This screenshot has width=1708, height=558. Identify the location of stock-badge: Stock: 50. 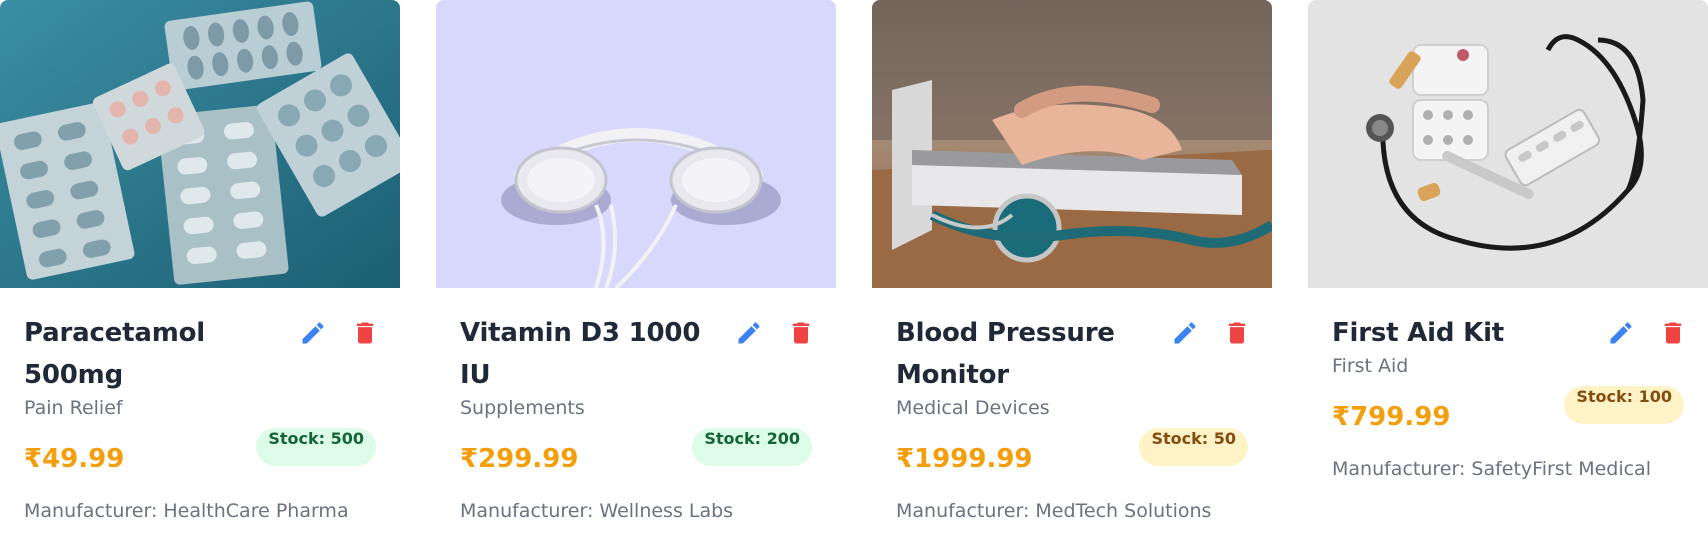
(1193, 447).